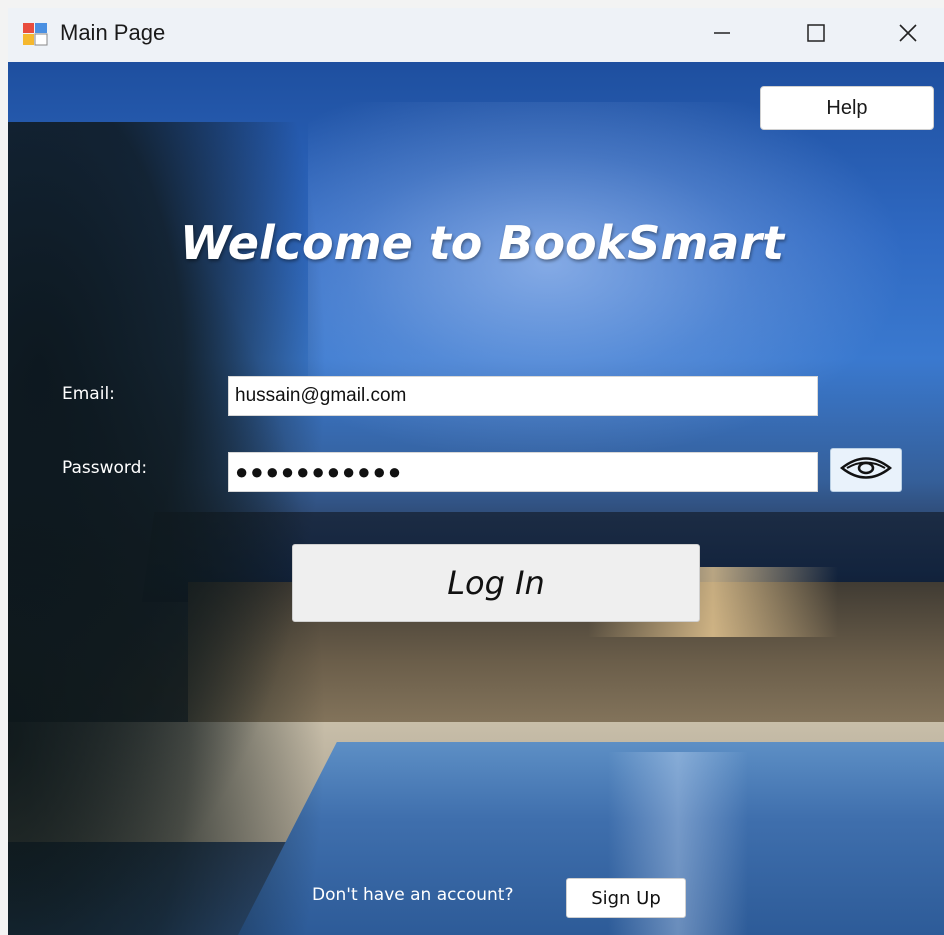 The image size is (944, 935). What do you see at coordinates (35, 34) in the screenshot?
I see `app-icon` at bounding box center [35, 34].